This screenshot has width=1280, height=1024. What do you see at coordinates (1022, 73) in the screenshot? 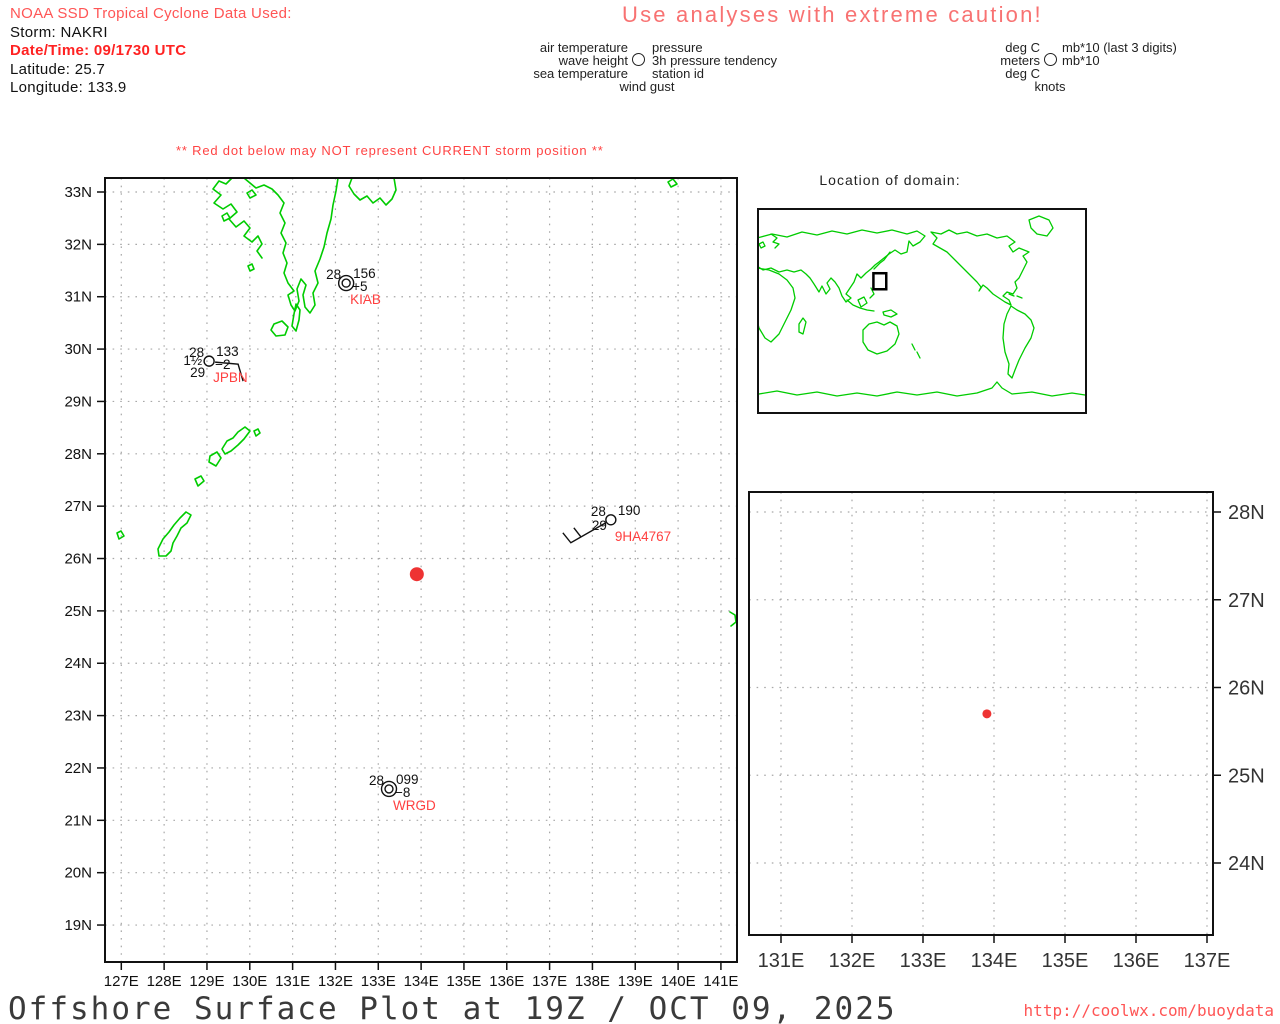
I see `unit-deg-c-sea: deg C` at bounding box center [1022, 73].